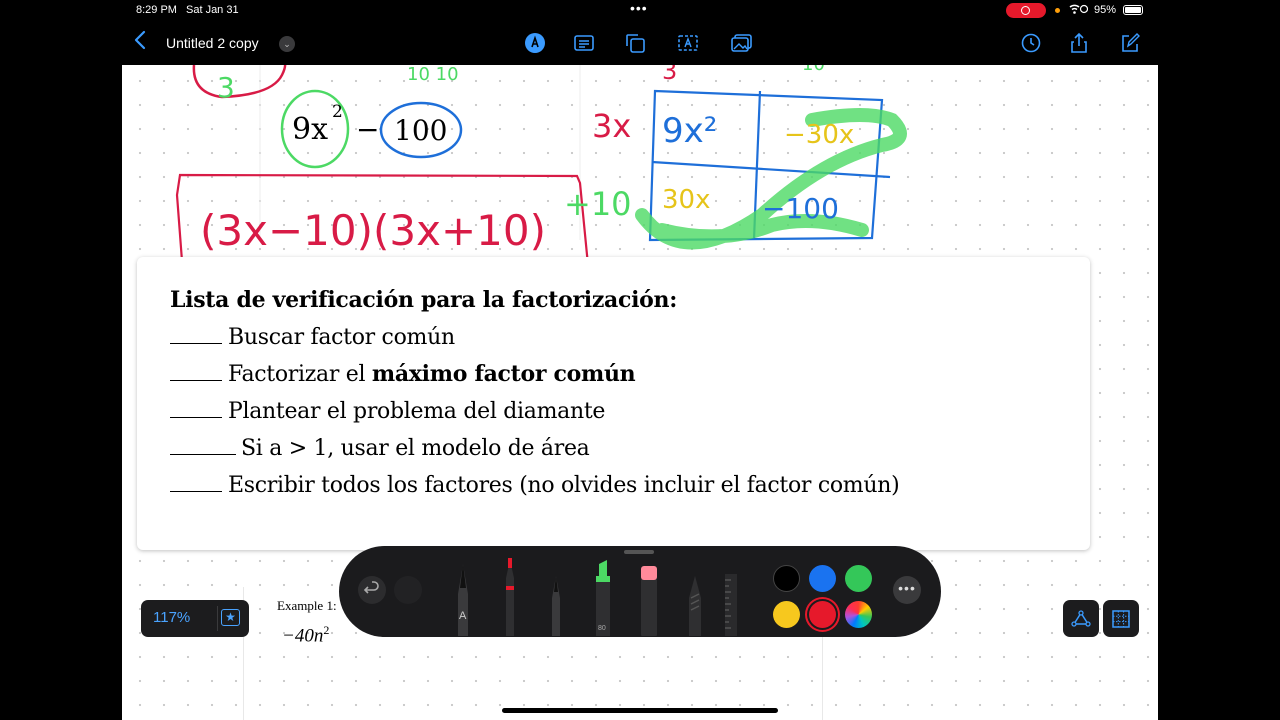 The height and width of the screenshot is (720, 1280). What do you see at coordinates (603, 597) in the screenshot?
I see `highlighter-tool: 80` at bounding box center [603, 597].